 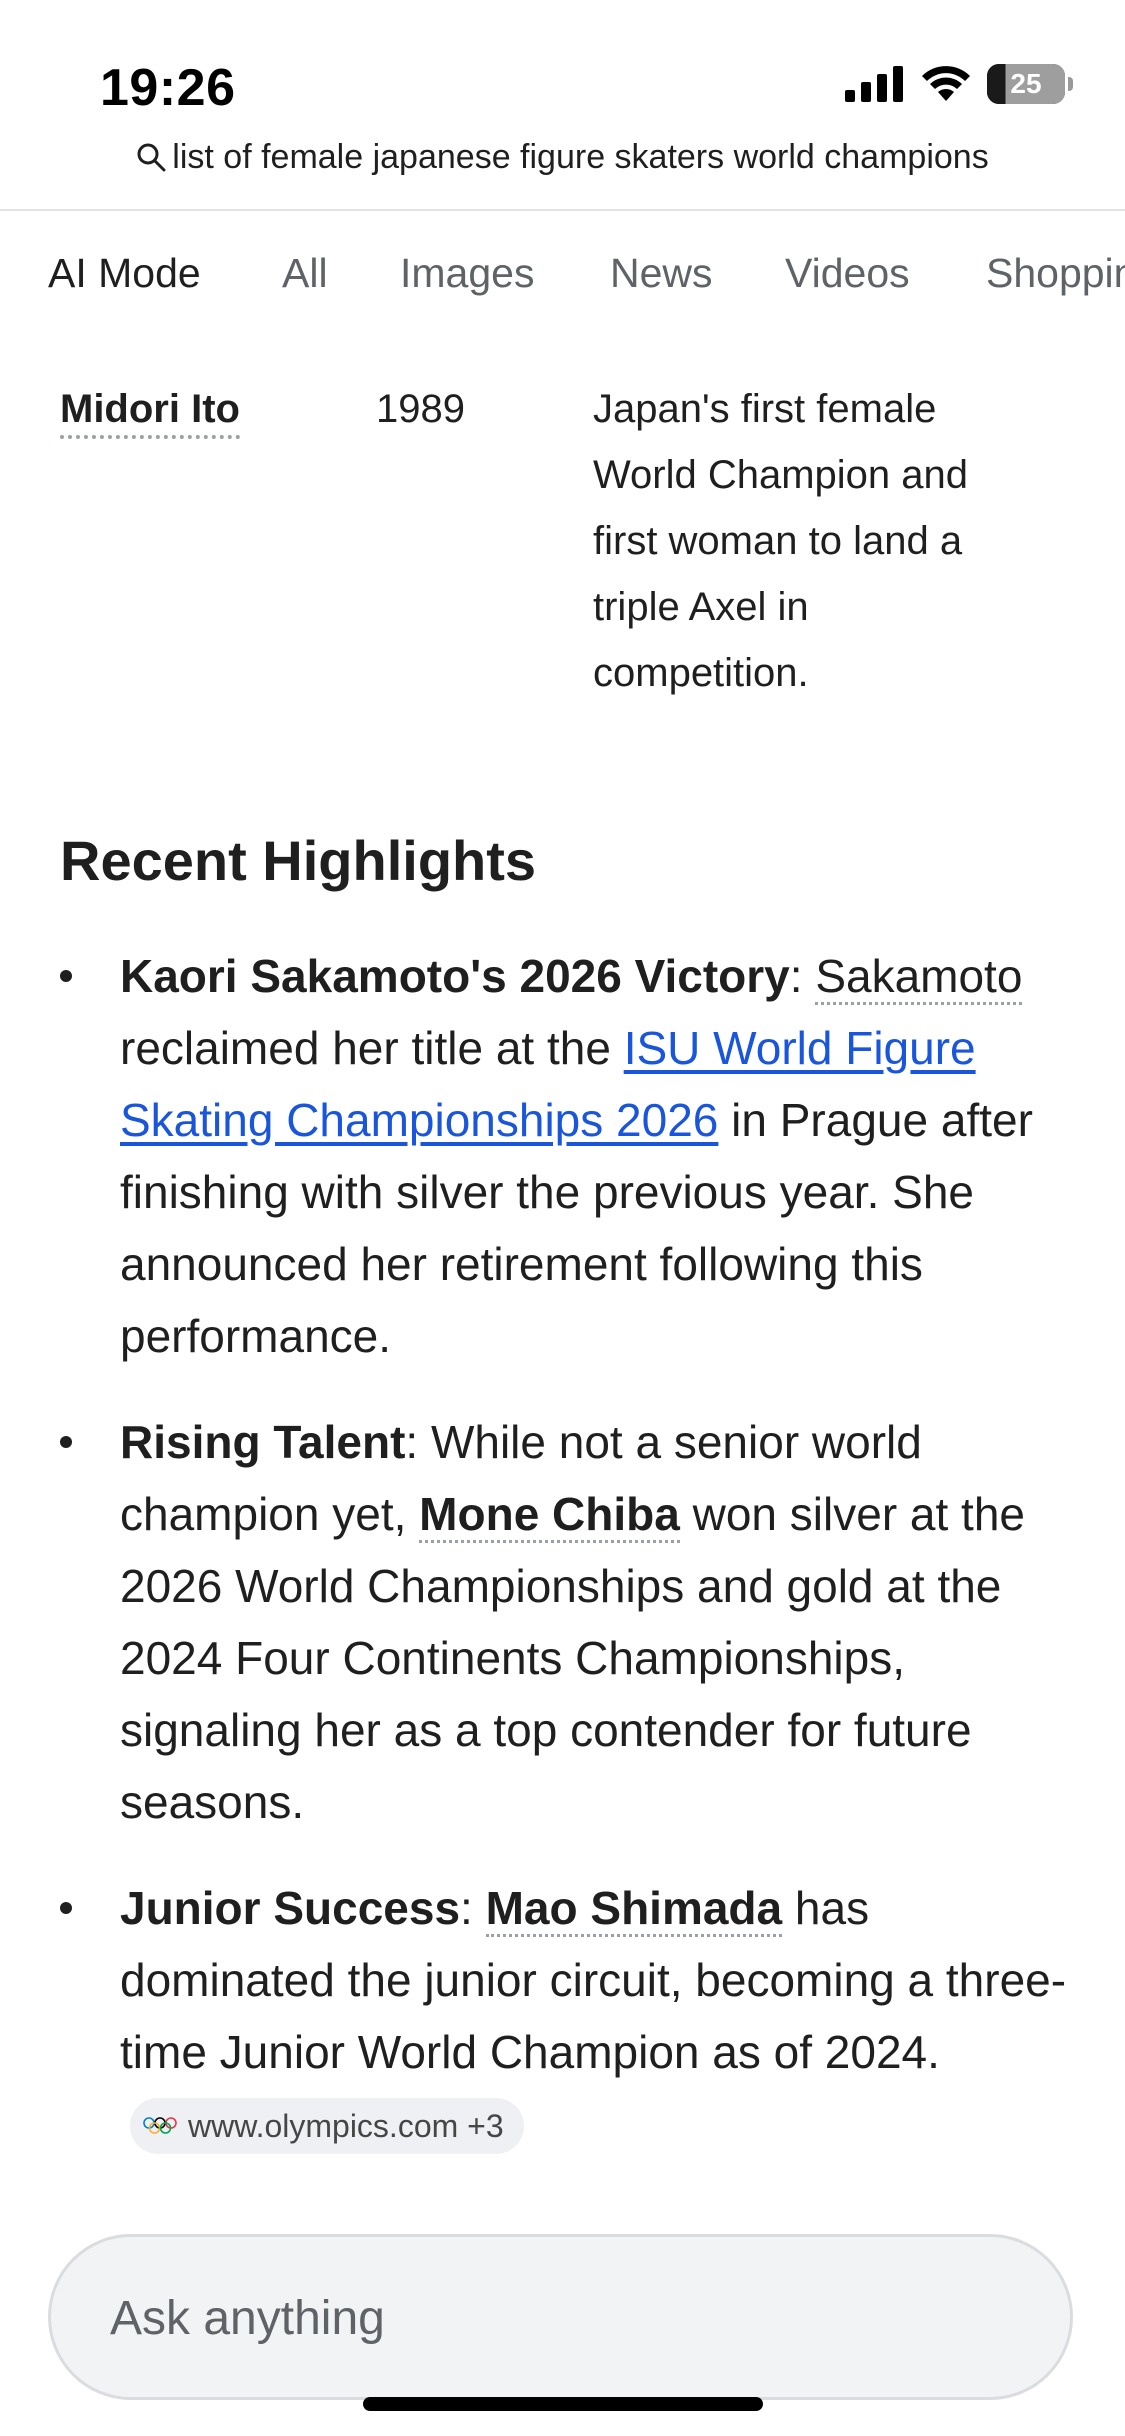 I want to click on skater-name-link: Midori Ito, so click(x=150, y=412).